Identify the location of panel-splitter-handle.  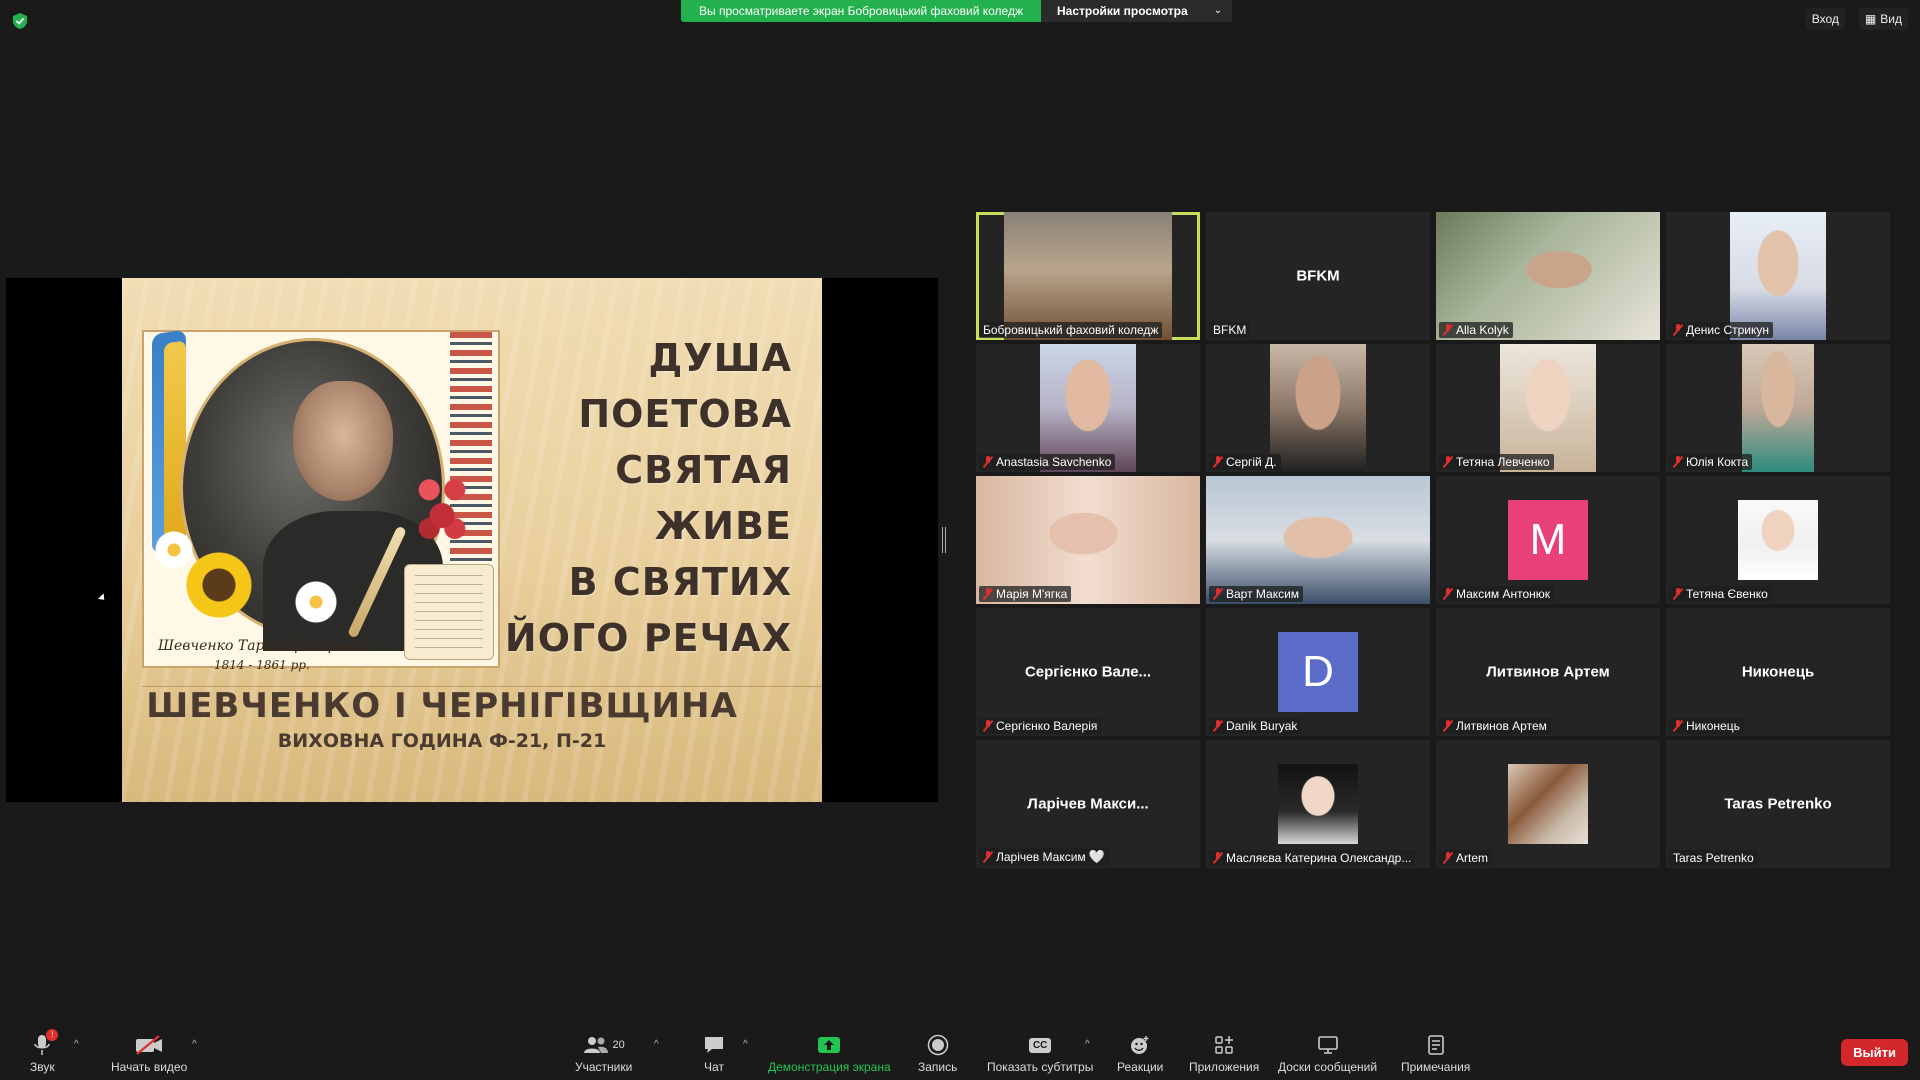
(944, 540).